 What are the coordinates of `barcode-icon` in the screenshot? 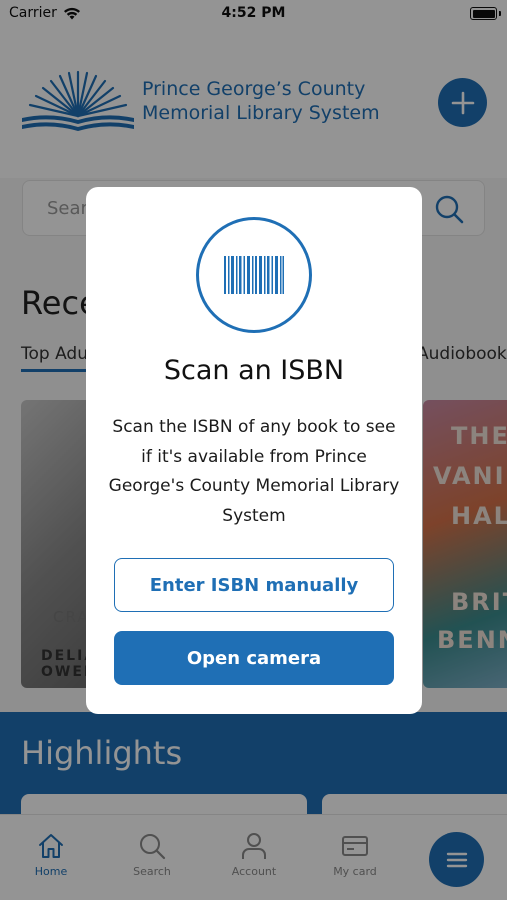 It's located at (254, 275).